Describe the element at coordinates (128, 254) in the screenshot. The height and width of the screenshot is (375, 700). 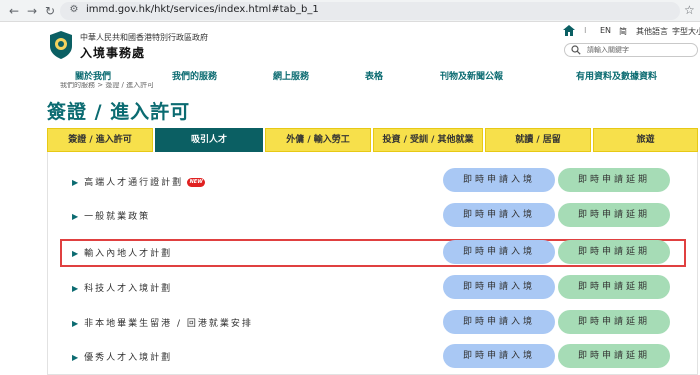
I see `scheme-label: 輸入內地人才計劃` at that location.